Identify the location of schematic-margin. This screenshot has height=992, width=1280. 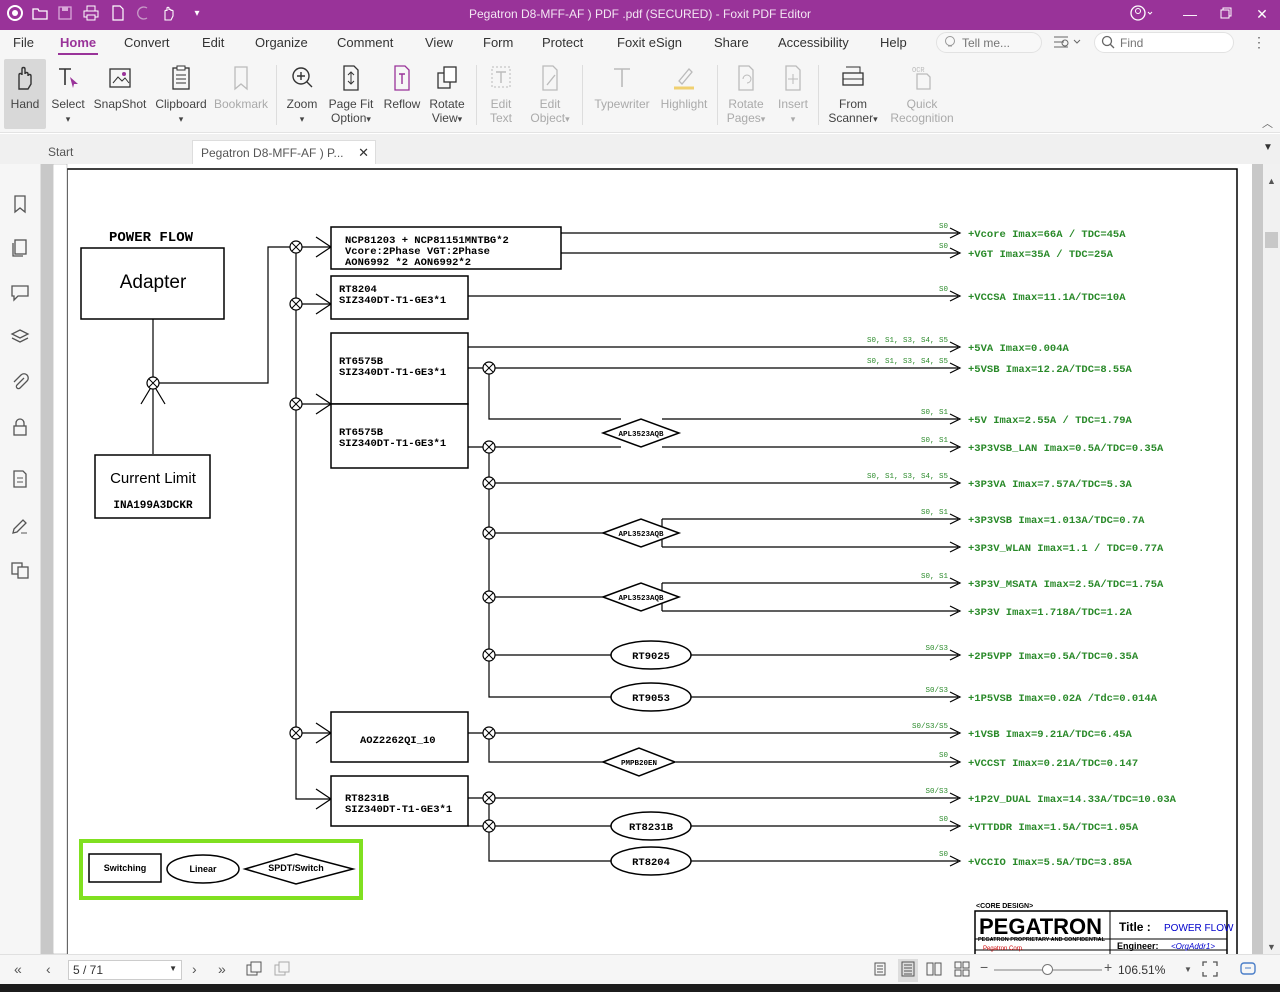
(60, 559).